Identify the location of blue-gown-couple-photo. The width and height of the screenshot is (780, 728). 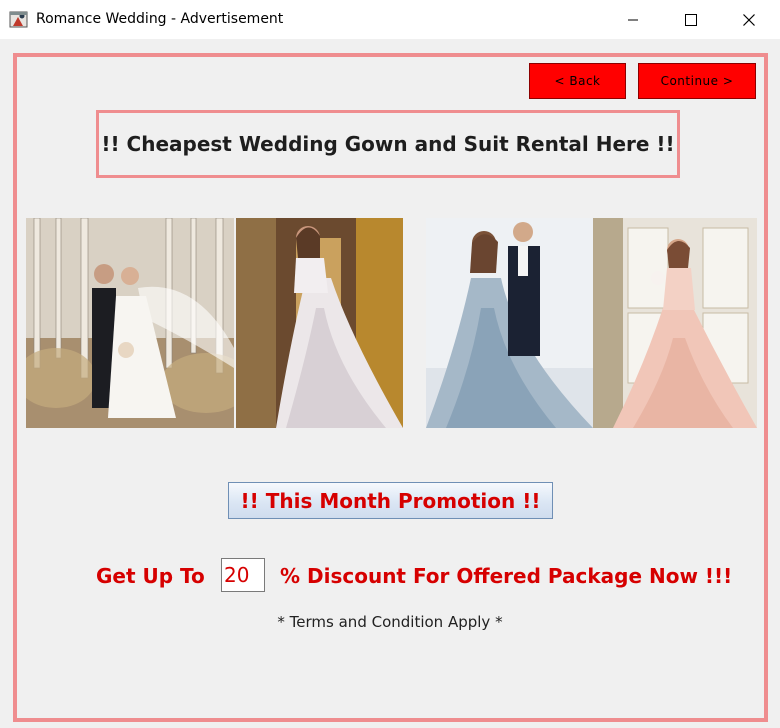
(509, 323).